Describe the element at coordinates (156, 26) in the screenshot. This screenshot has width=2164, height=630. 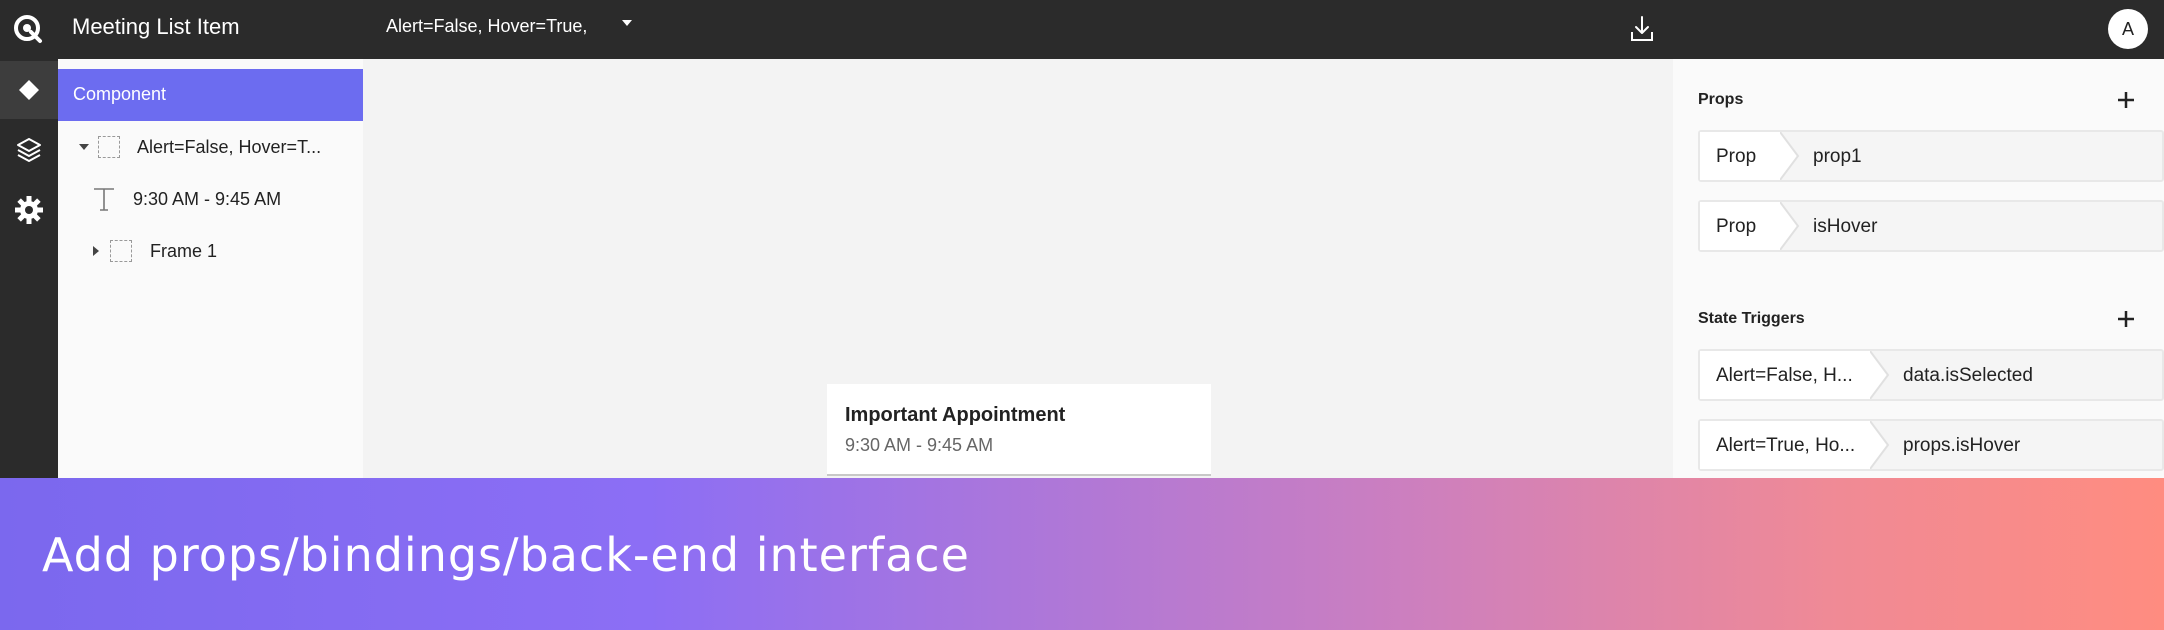
I see `app-title: Meeting List Item` at that location.